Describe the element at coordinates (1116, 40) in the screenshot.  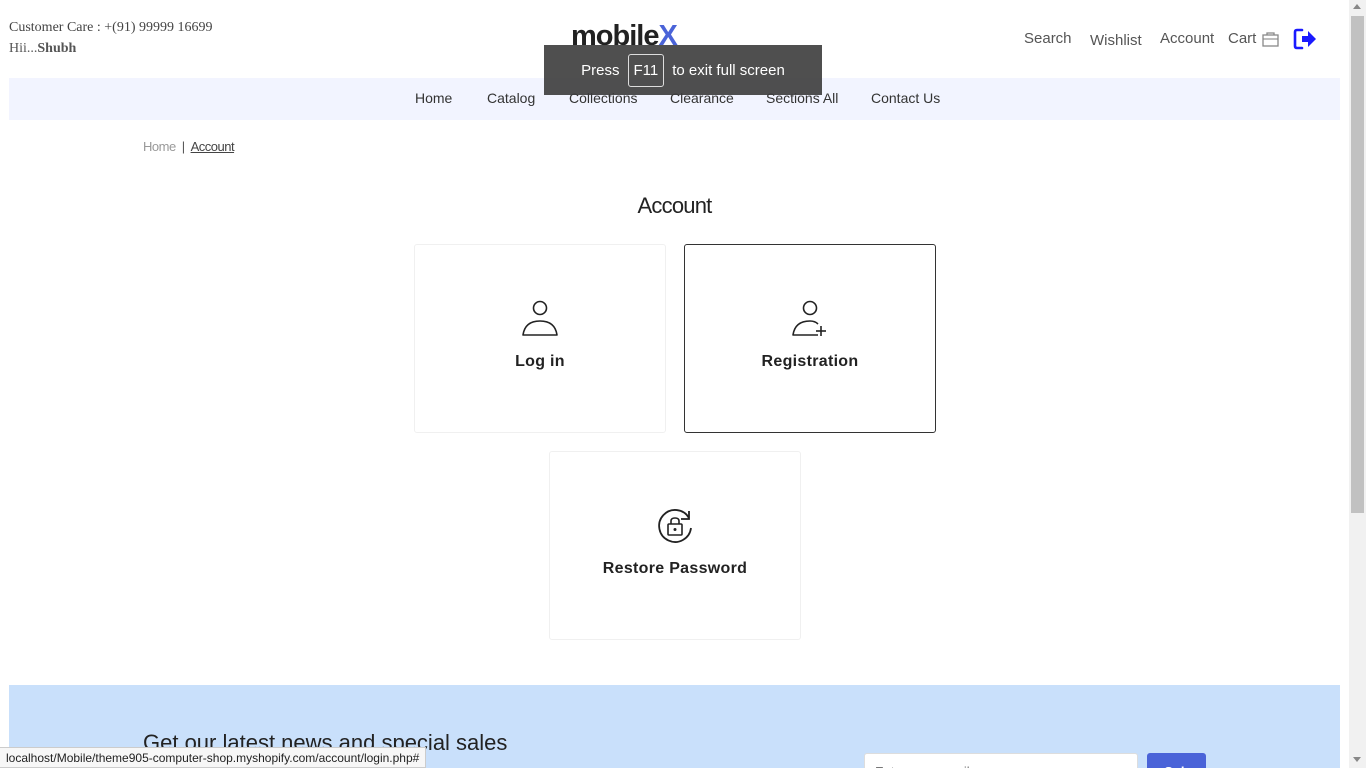
I see `header-wishlist-link: Wishlist` at that location.